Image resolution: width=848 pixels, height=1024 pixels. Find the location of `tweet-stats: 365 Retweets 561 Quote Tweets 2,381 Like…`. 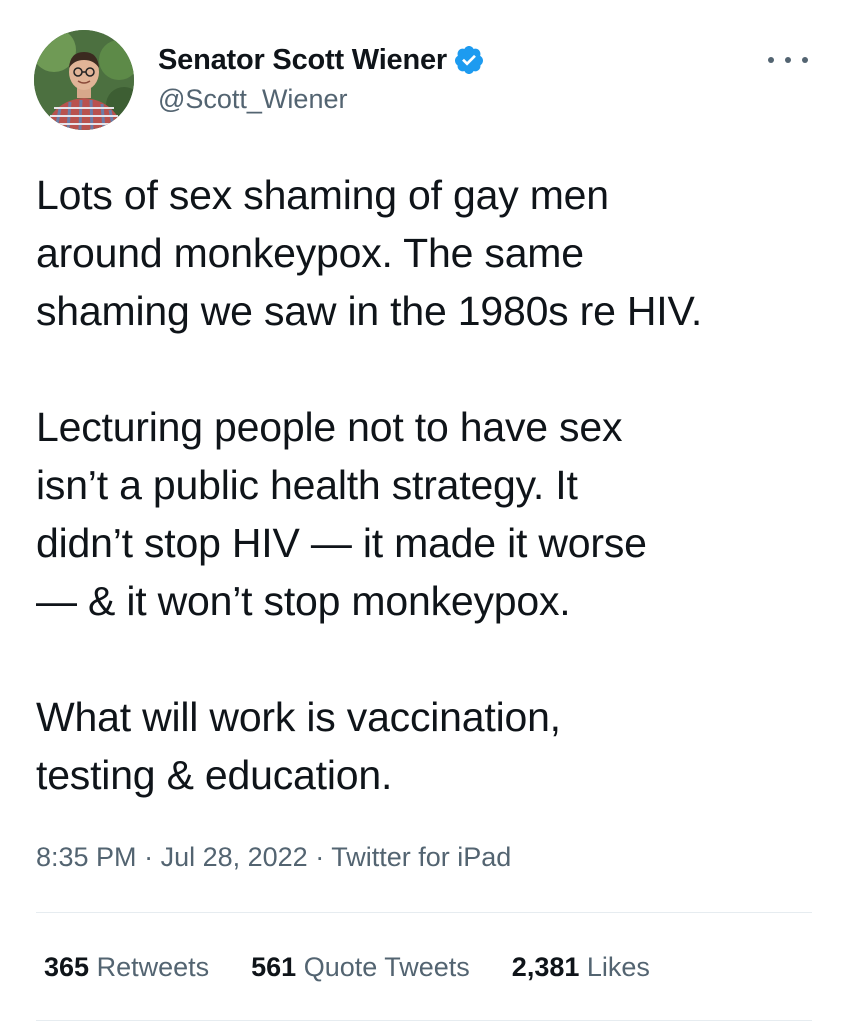

tweet-stats: 365 Retweets 561 Quote Tweets 2,381 Like… is located at coordinates (368, 967).